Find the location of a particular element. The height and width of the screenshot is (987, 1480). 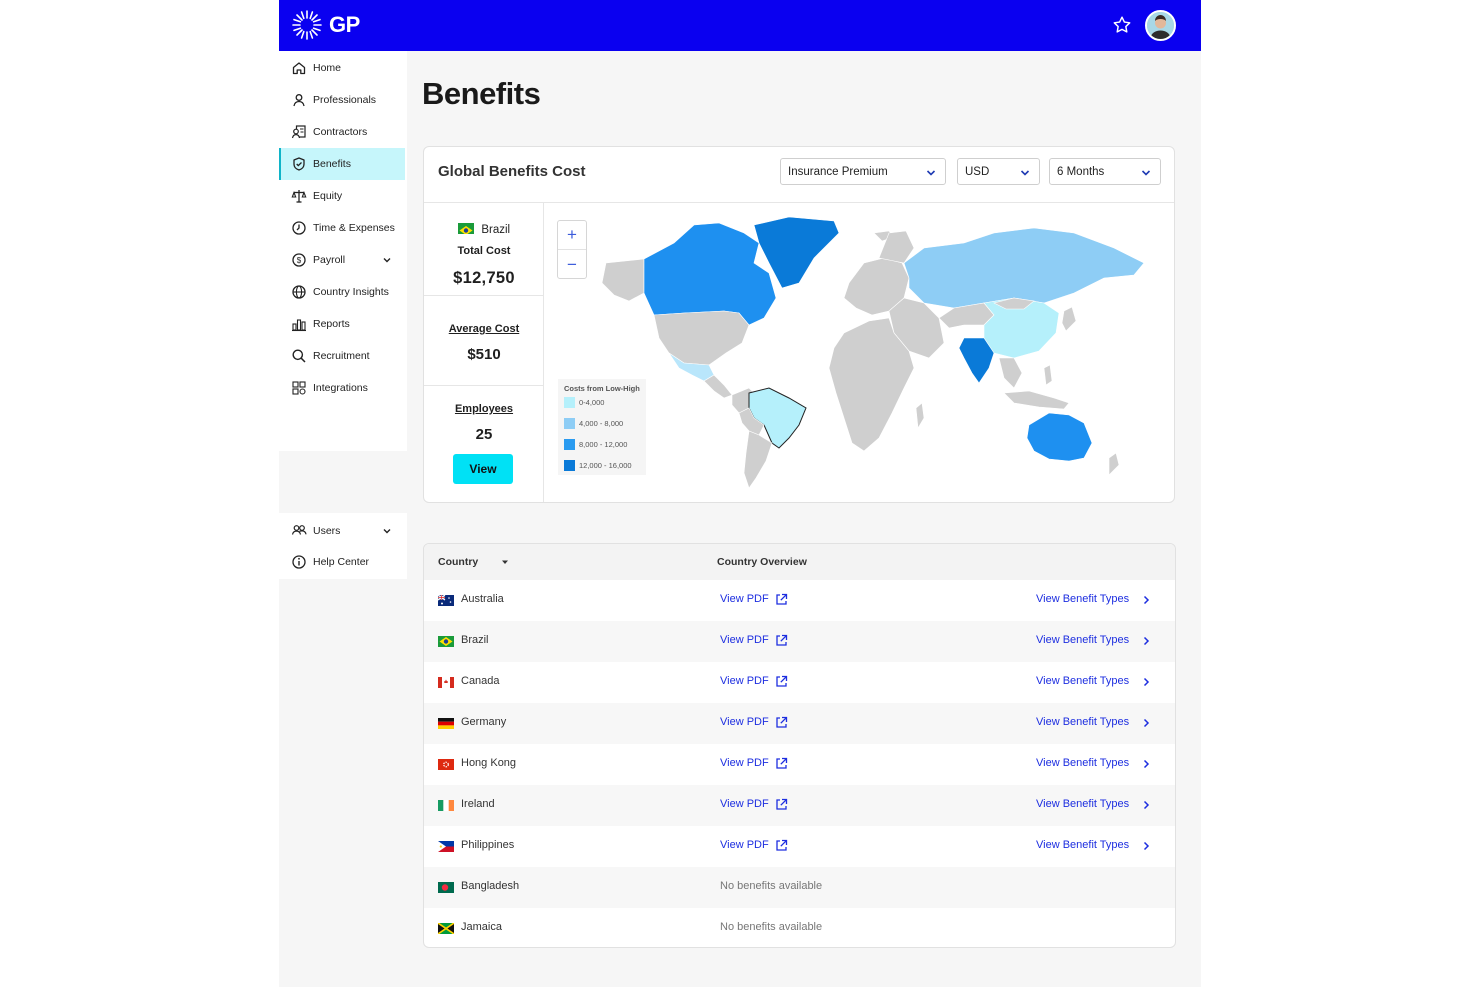

brazil-flag-icon is located at coordinates (446, 641).